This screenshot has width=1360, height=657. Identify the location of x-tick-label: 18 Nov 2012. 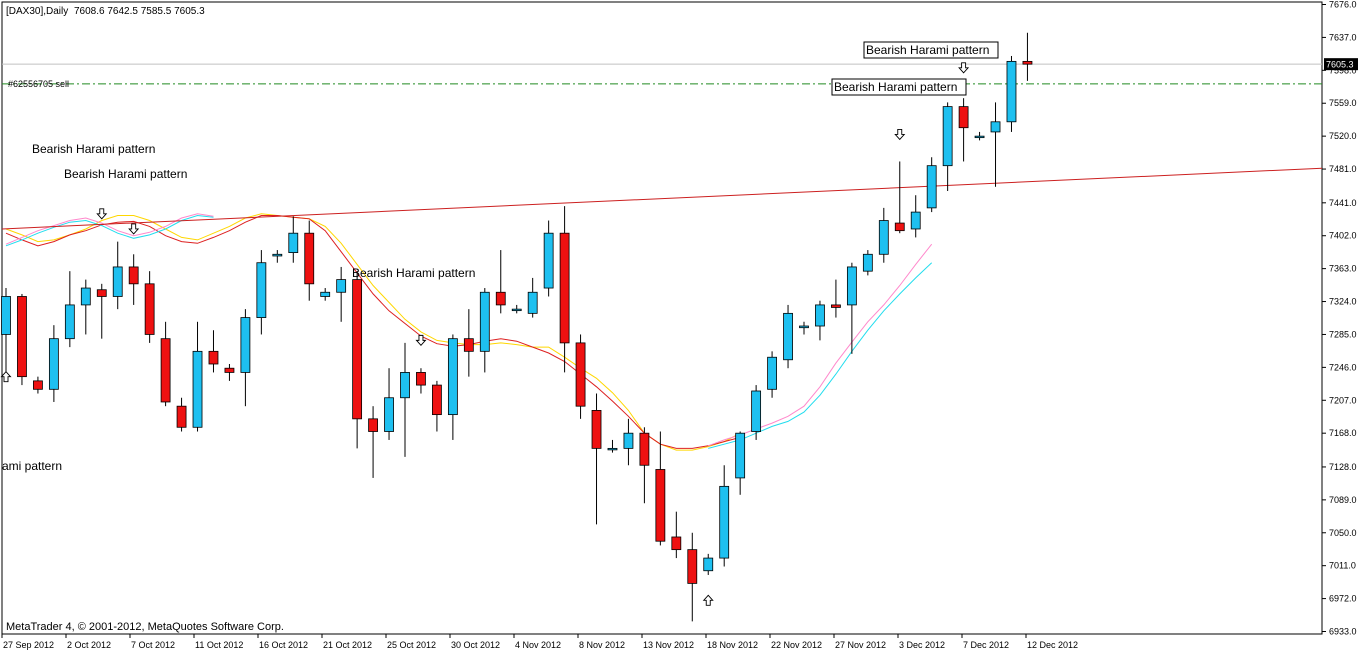
(732, 645).